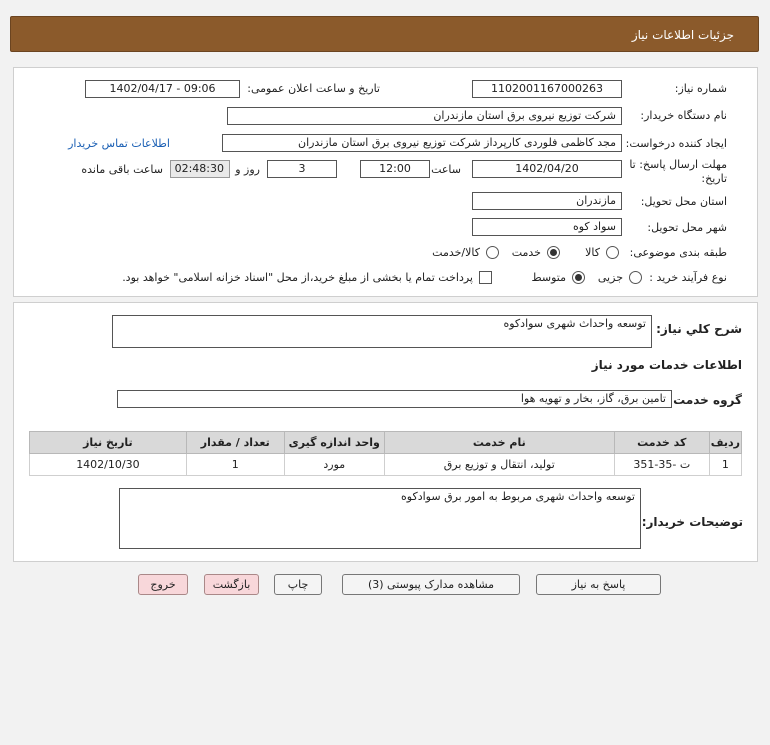  What do you see at coordinates (163, 584) in the screenshot?
I see `exit-button: خروج` at bounding box center [163, 584].